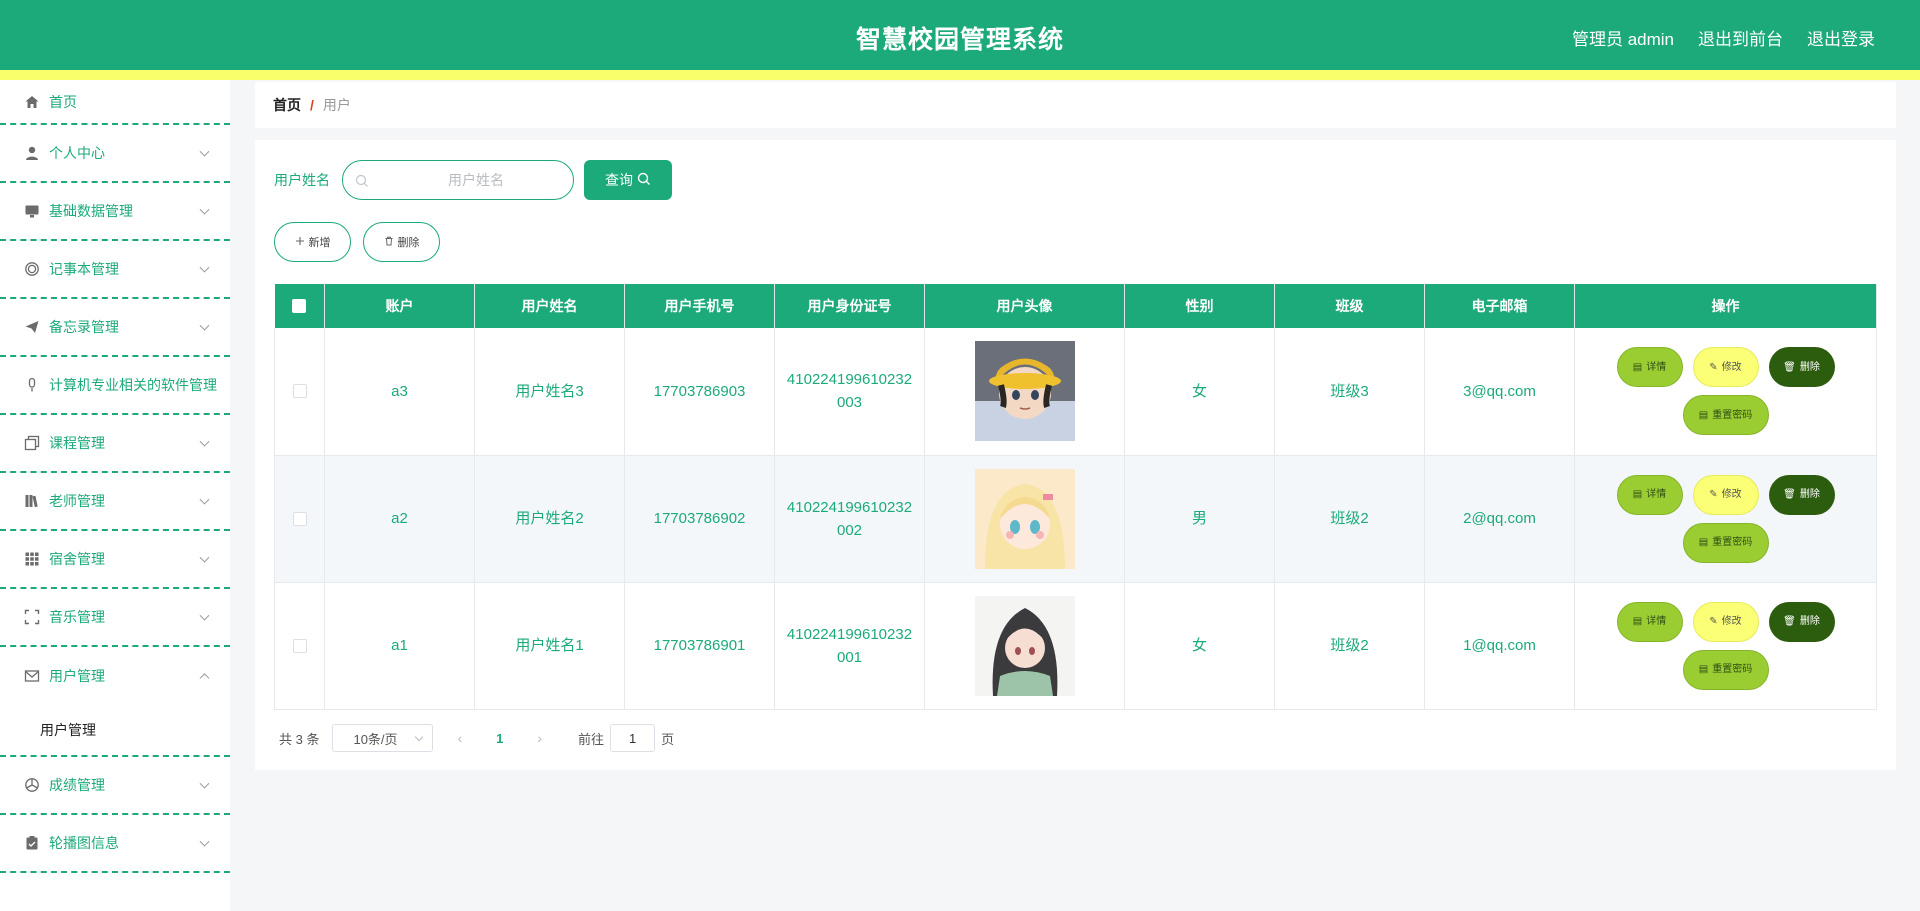 This screenshot has width=1920, height=911. What do you see at coordinates (115, 502) in the screenshot?
I see `sidebar-item-teacher: 老师管理` at bounding box center [115, 502].